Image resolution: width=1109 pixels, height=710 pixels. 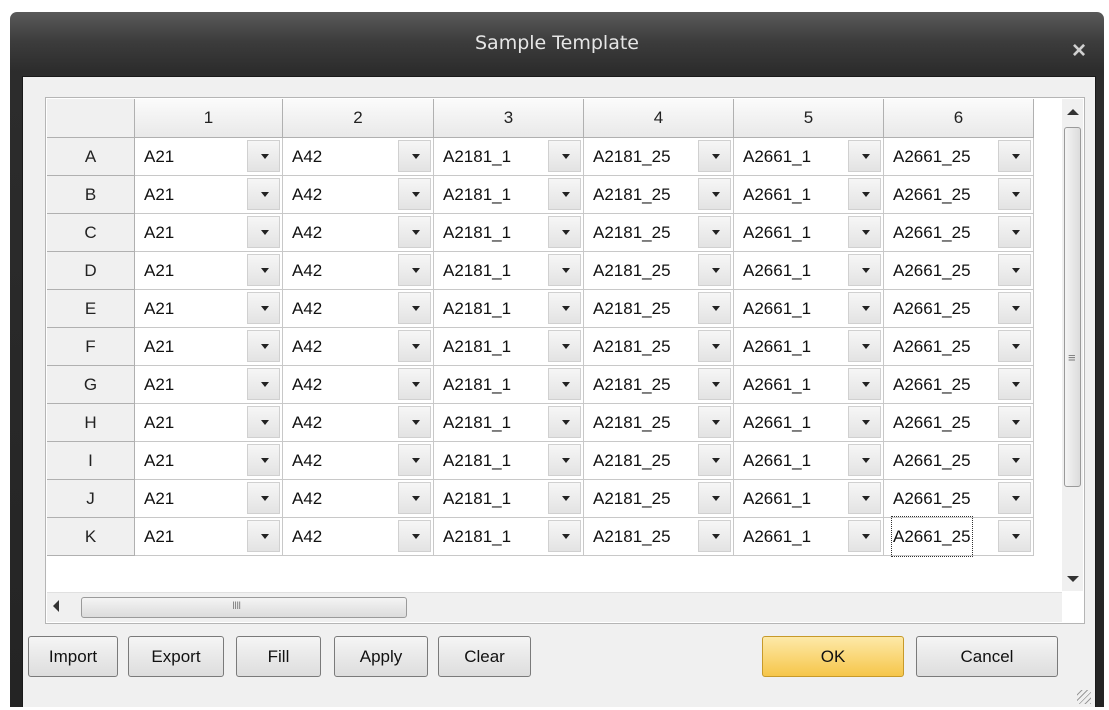 I want to click on grid-cell-G5: A2661_1, so click(x=809, y=385).